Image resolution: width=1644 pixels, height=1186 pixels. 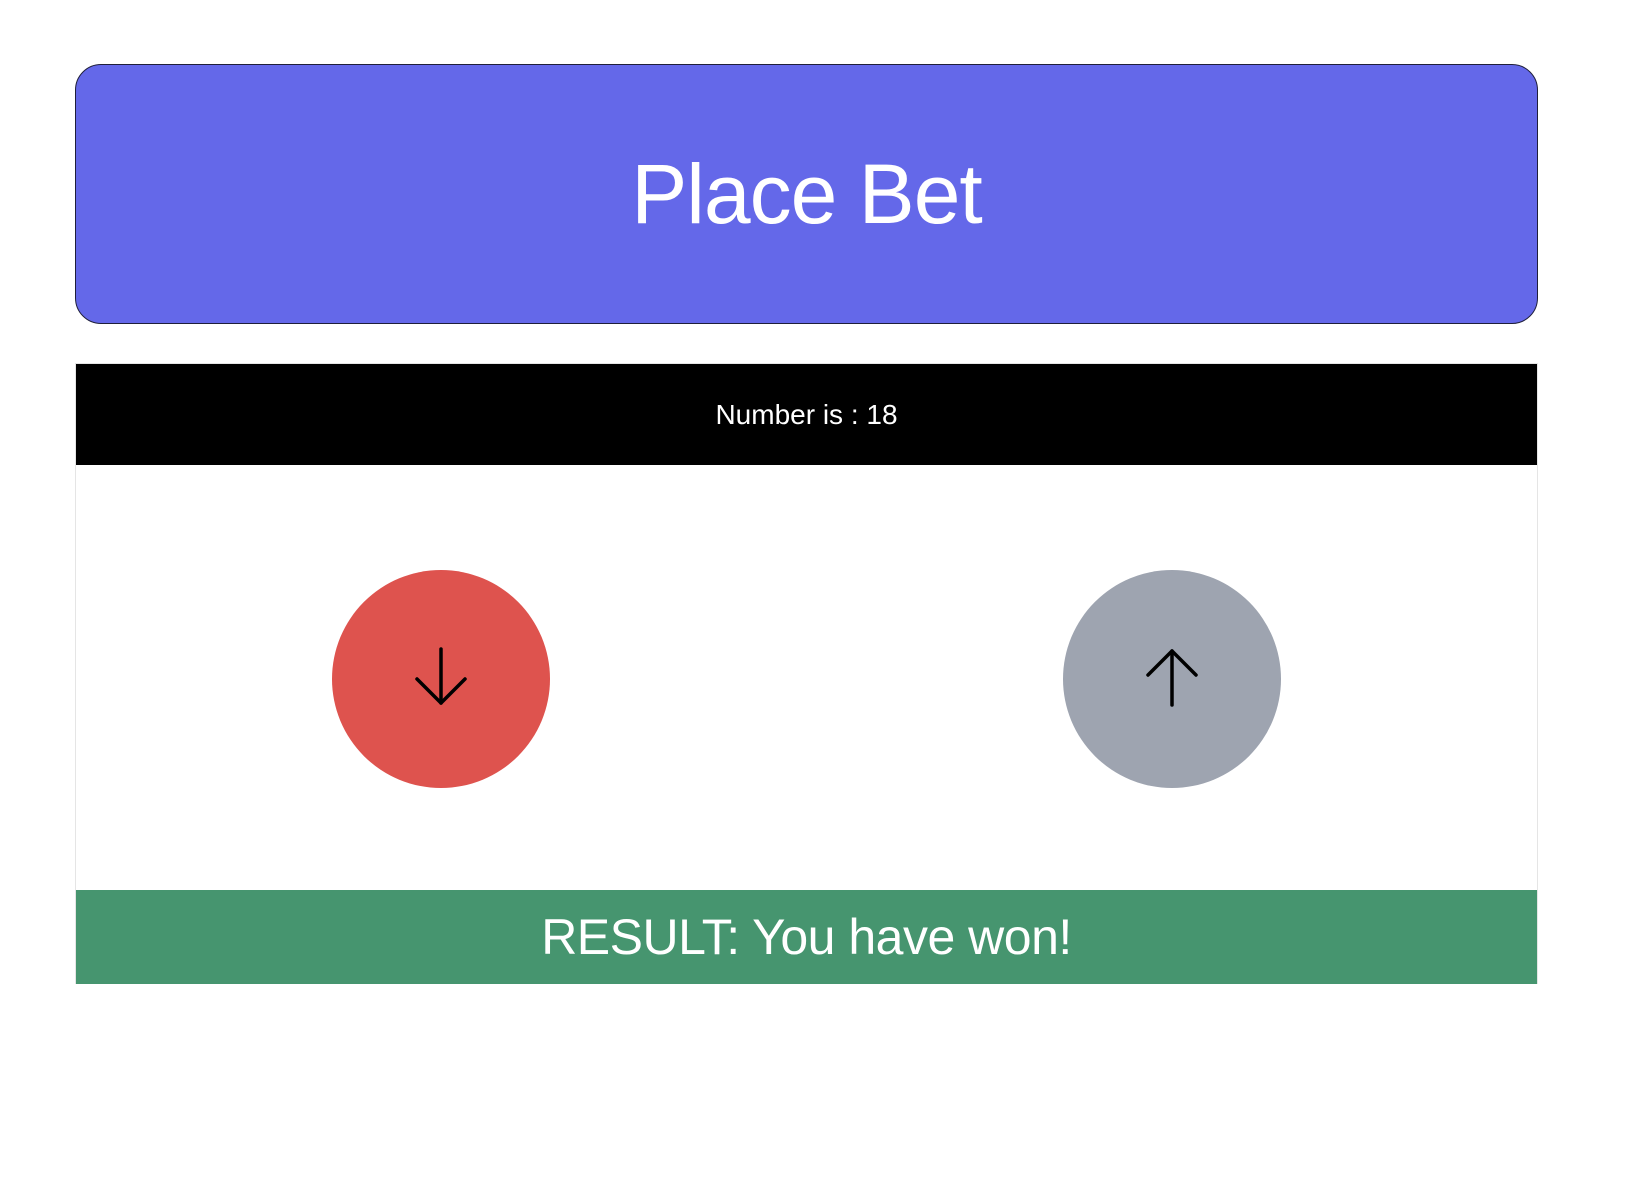 I want to click on result-banner: RESULT: You have won!, so click(x=806, y=937).